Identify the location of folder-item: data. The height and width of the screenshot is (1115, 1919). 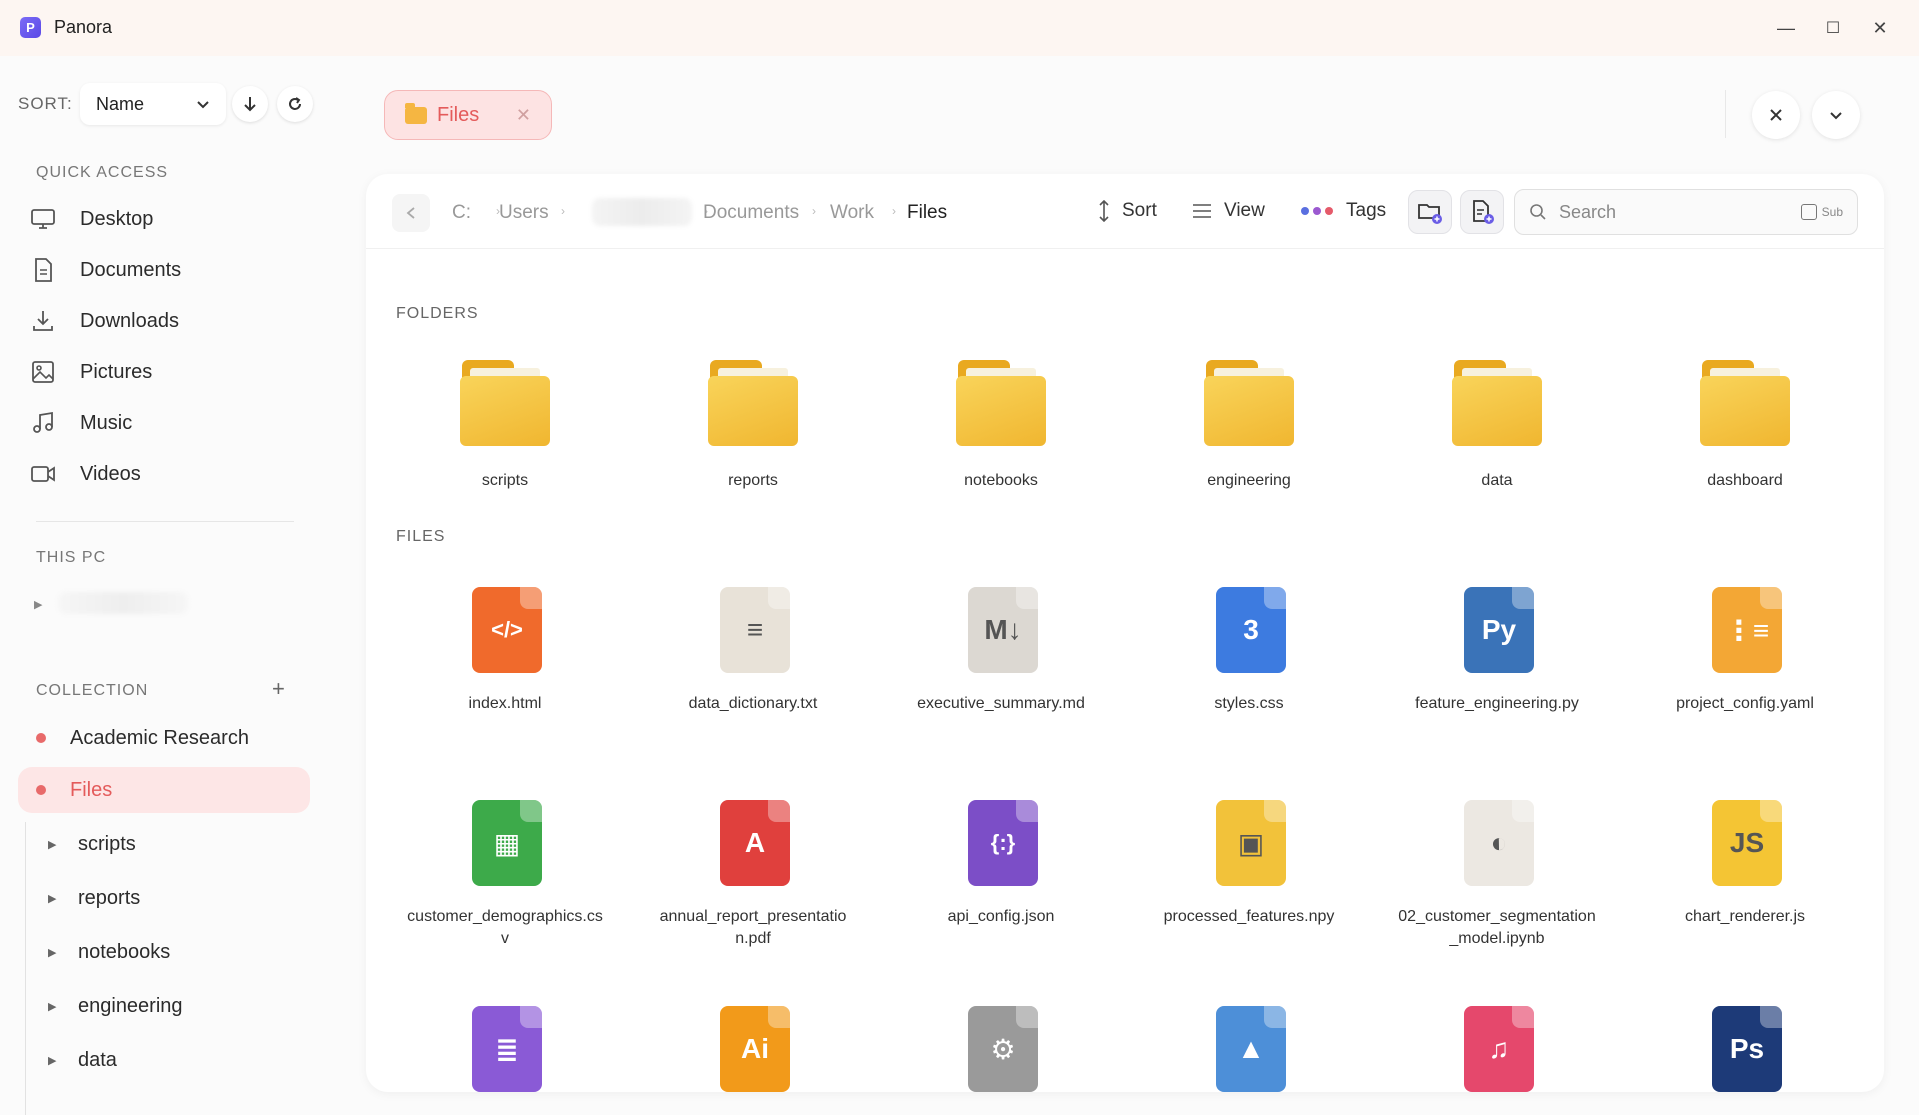
(1497, 426).